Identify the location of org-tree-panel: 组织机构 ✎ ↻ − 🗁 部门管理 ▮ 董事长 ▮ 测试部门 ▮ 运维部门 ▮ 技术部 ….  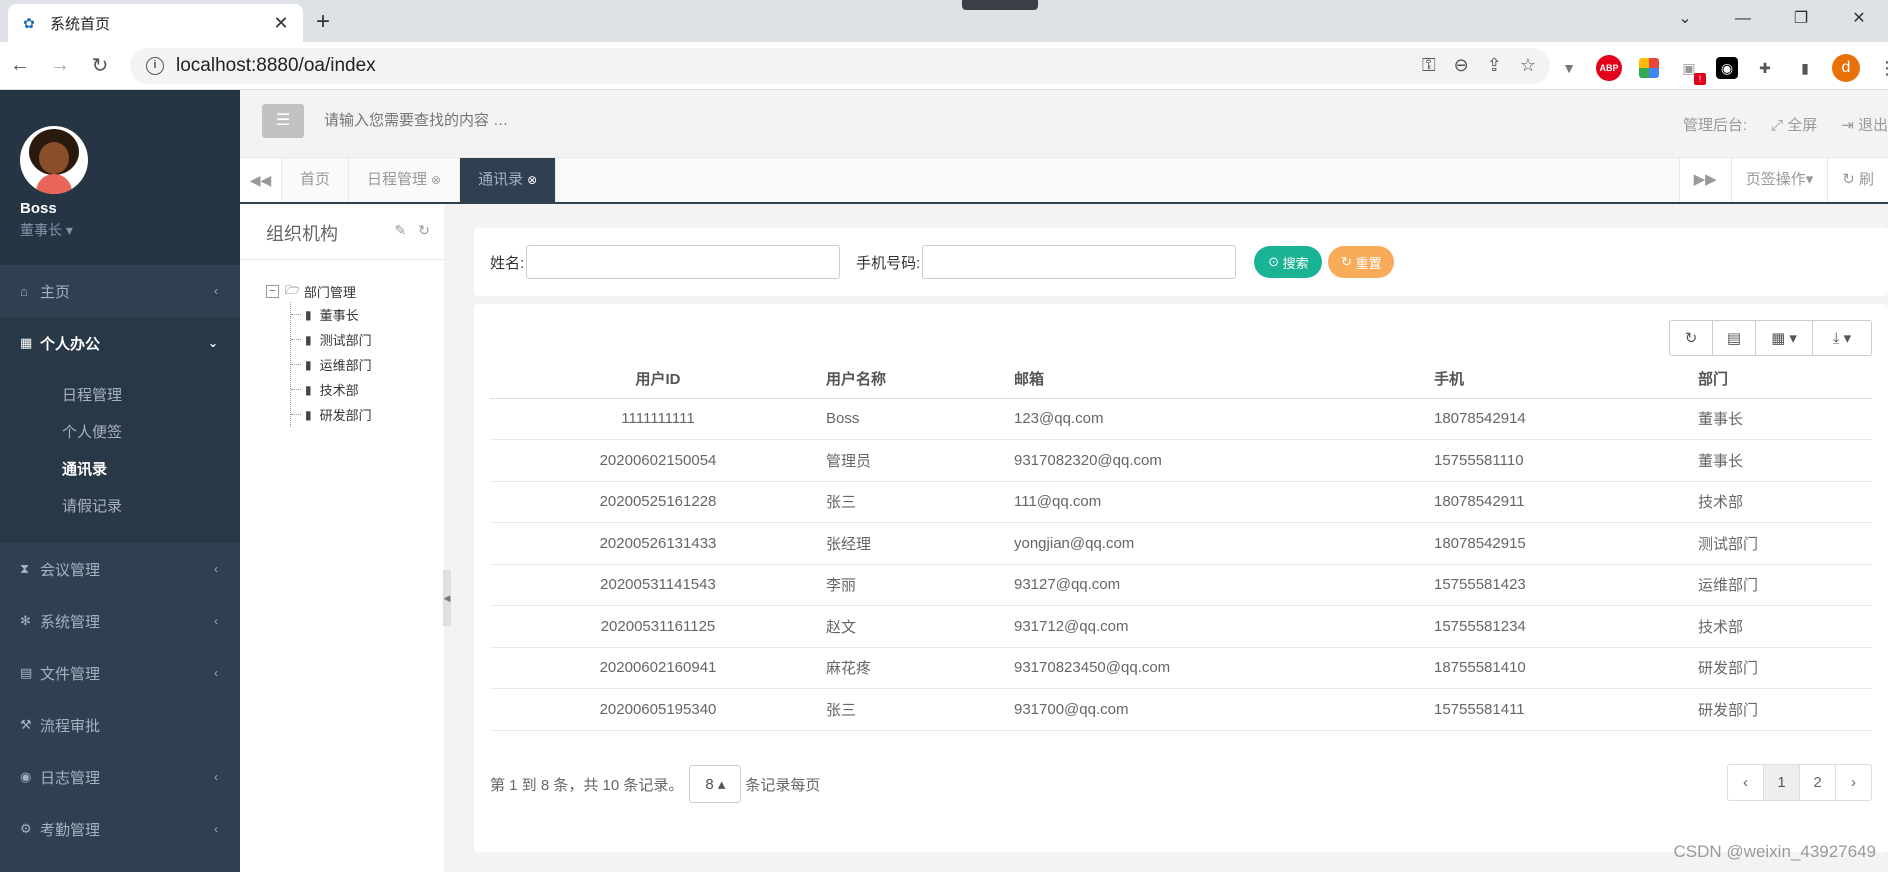
(342, 538).